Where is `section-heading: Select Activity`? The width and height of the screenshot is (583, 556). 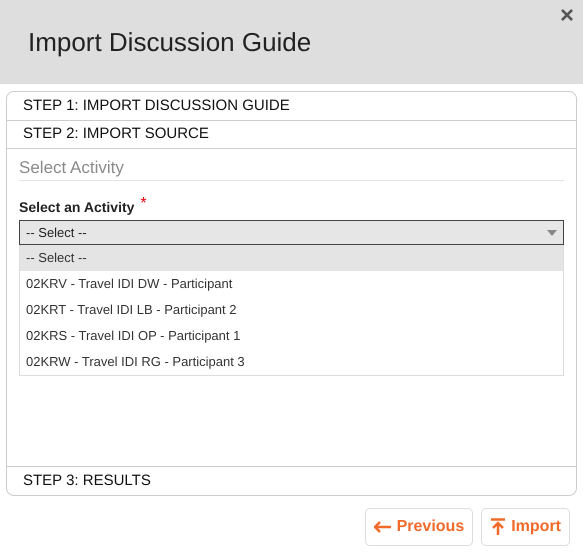 section-heading: Select Activity is located at coordinates (291, 169).